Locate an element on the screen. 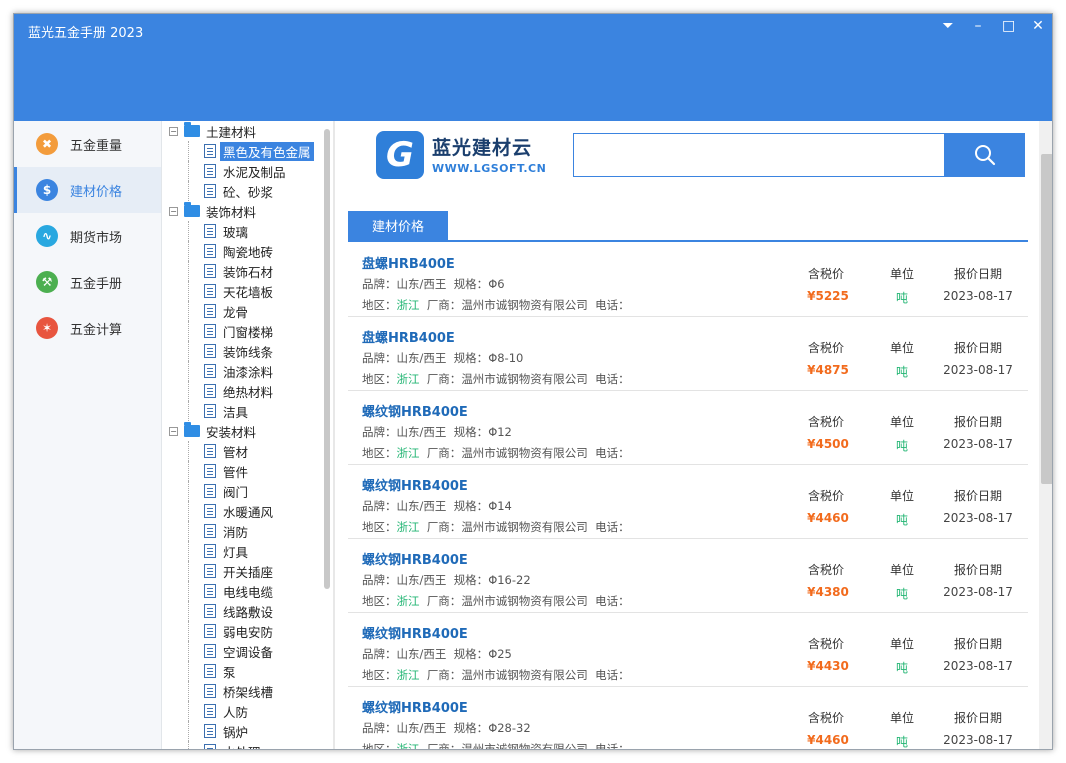  sidebar-item-1: $ 建材价格 is located at coordinates (87, 190).